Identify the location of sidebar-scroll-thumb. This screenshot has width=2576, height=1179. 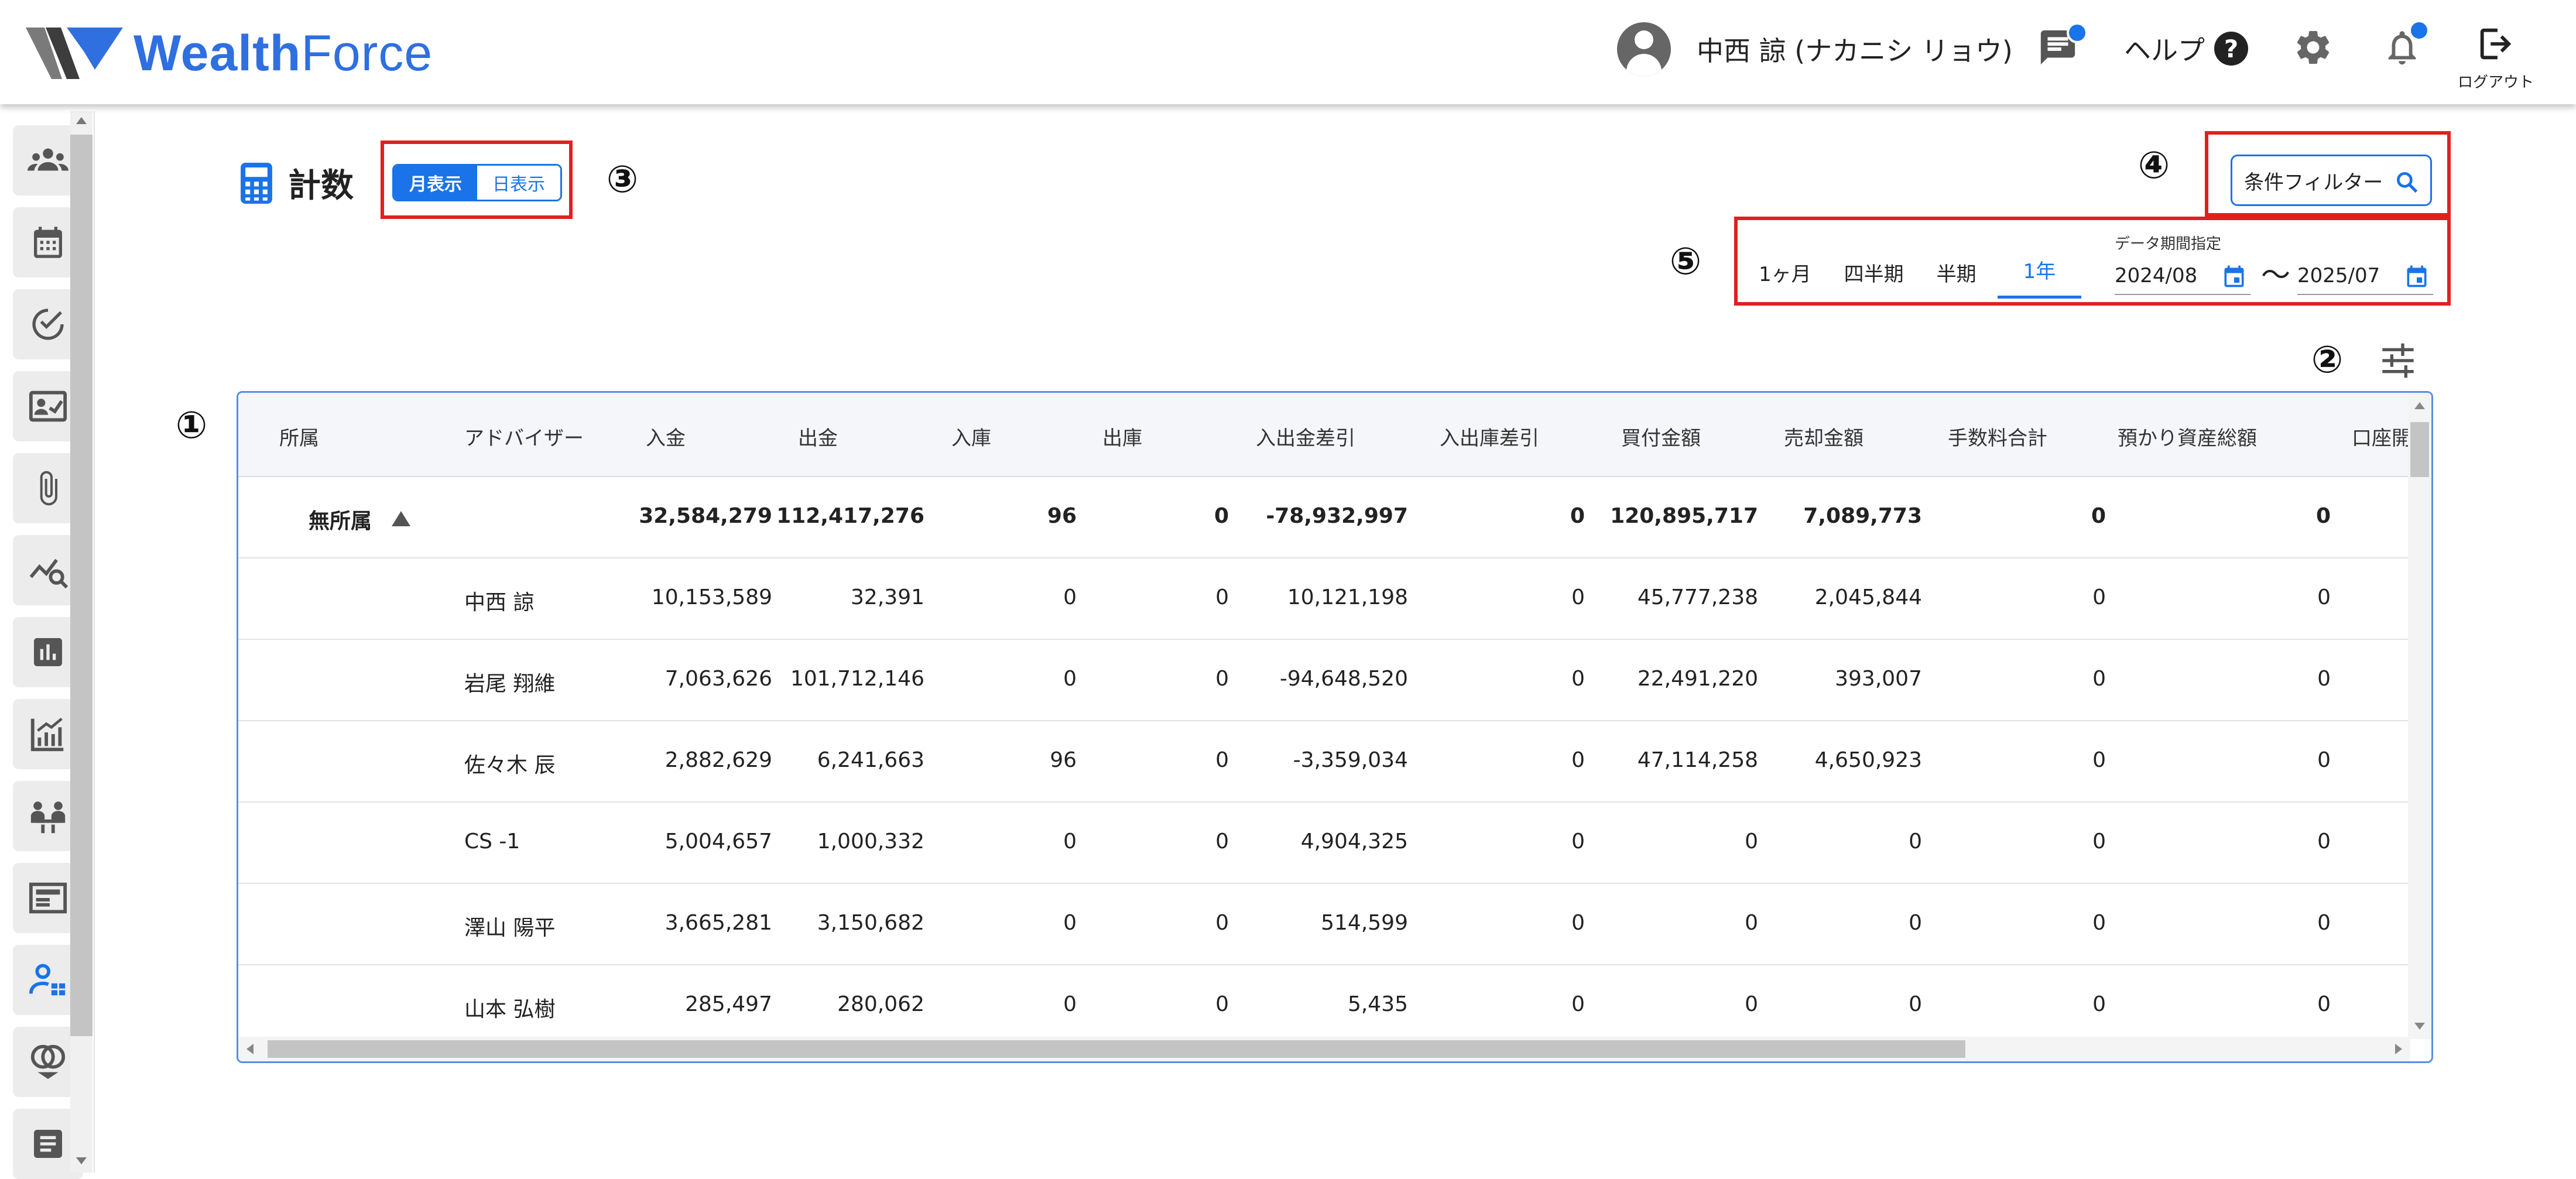
(81, 585).